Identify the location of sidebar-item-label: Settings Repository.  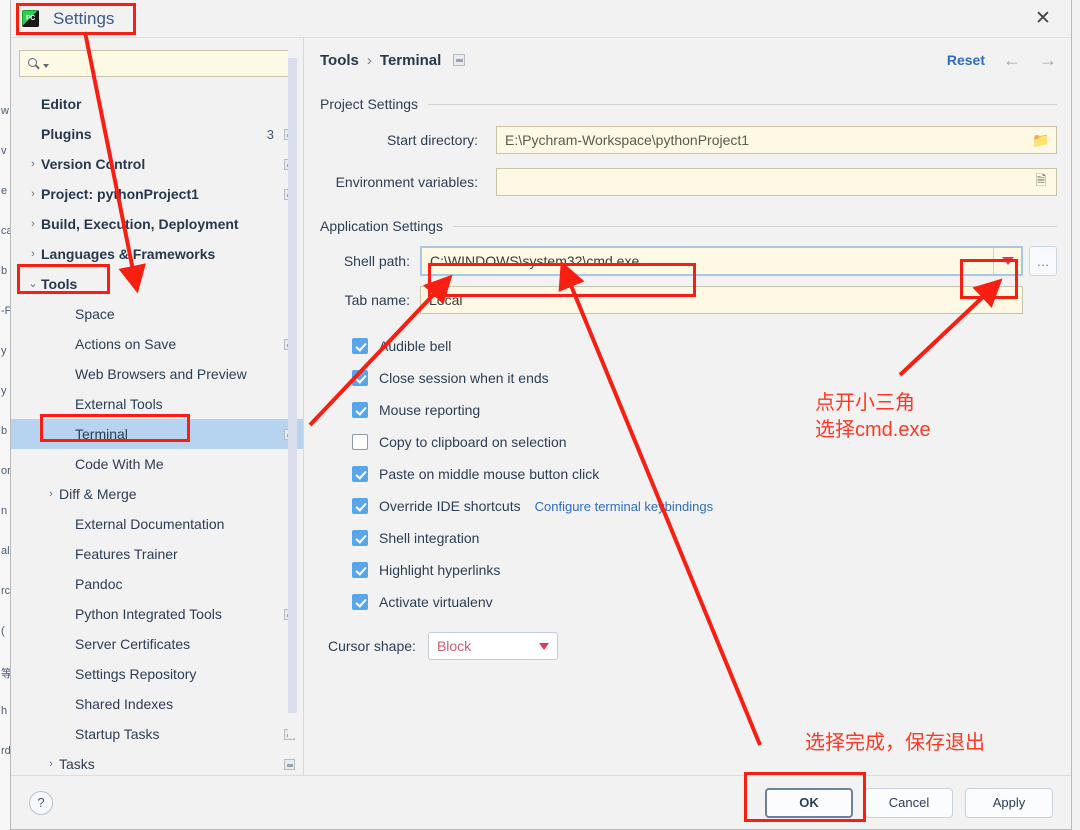
(136, 674).